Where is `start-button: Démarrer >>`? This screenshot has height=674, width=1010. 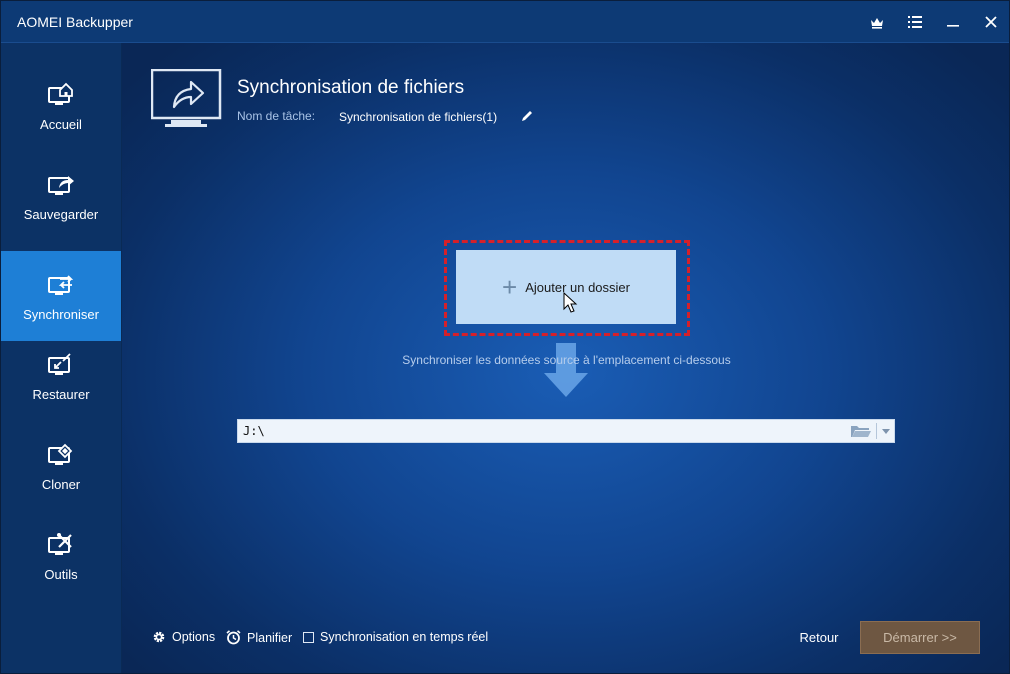 start-button: Démarrer >> is located at coordinates (920, 637).